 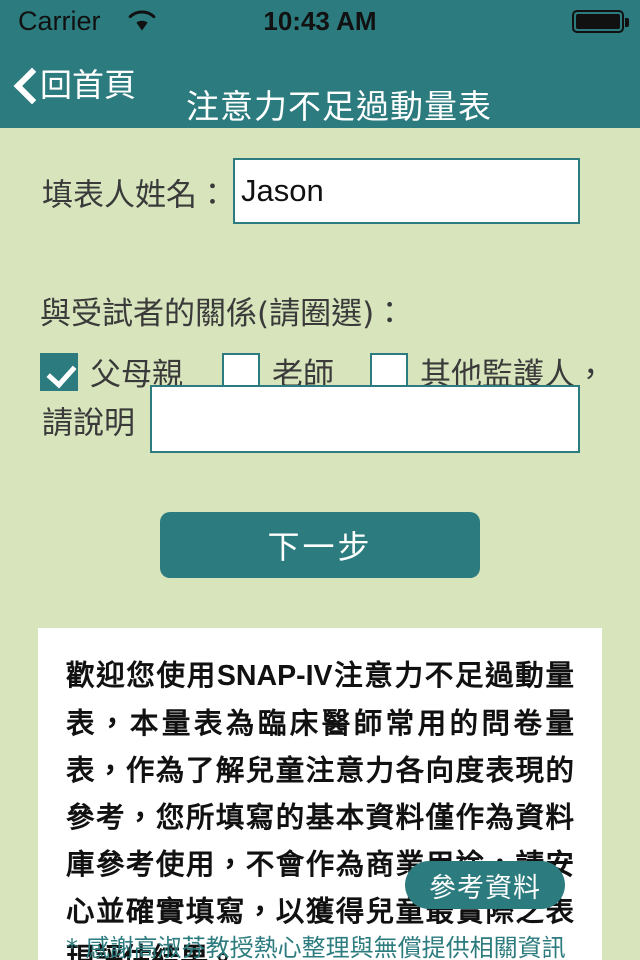 I want to click on back-button: 回首頁, so click(x=75, y=85).